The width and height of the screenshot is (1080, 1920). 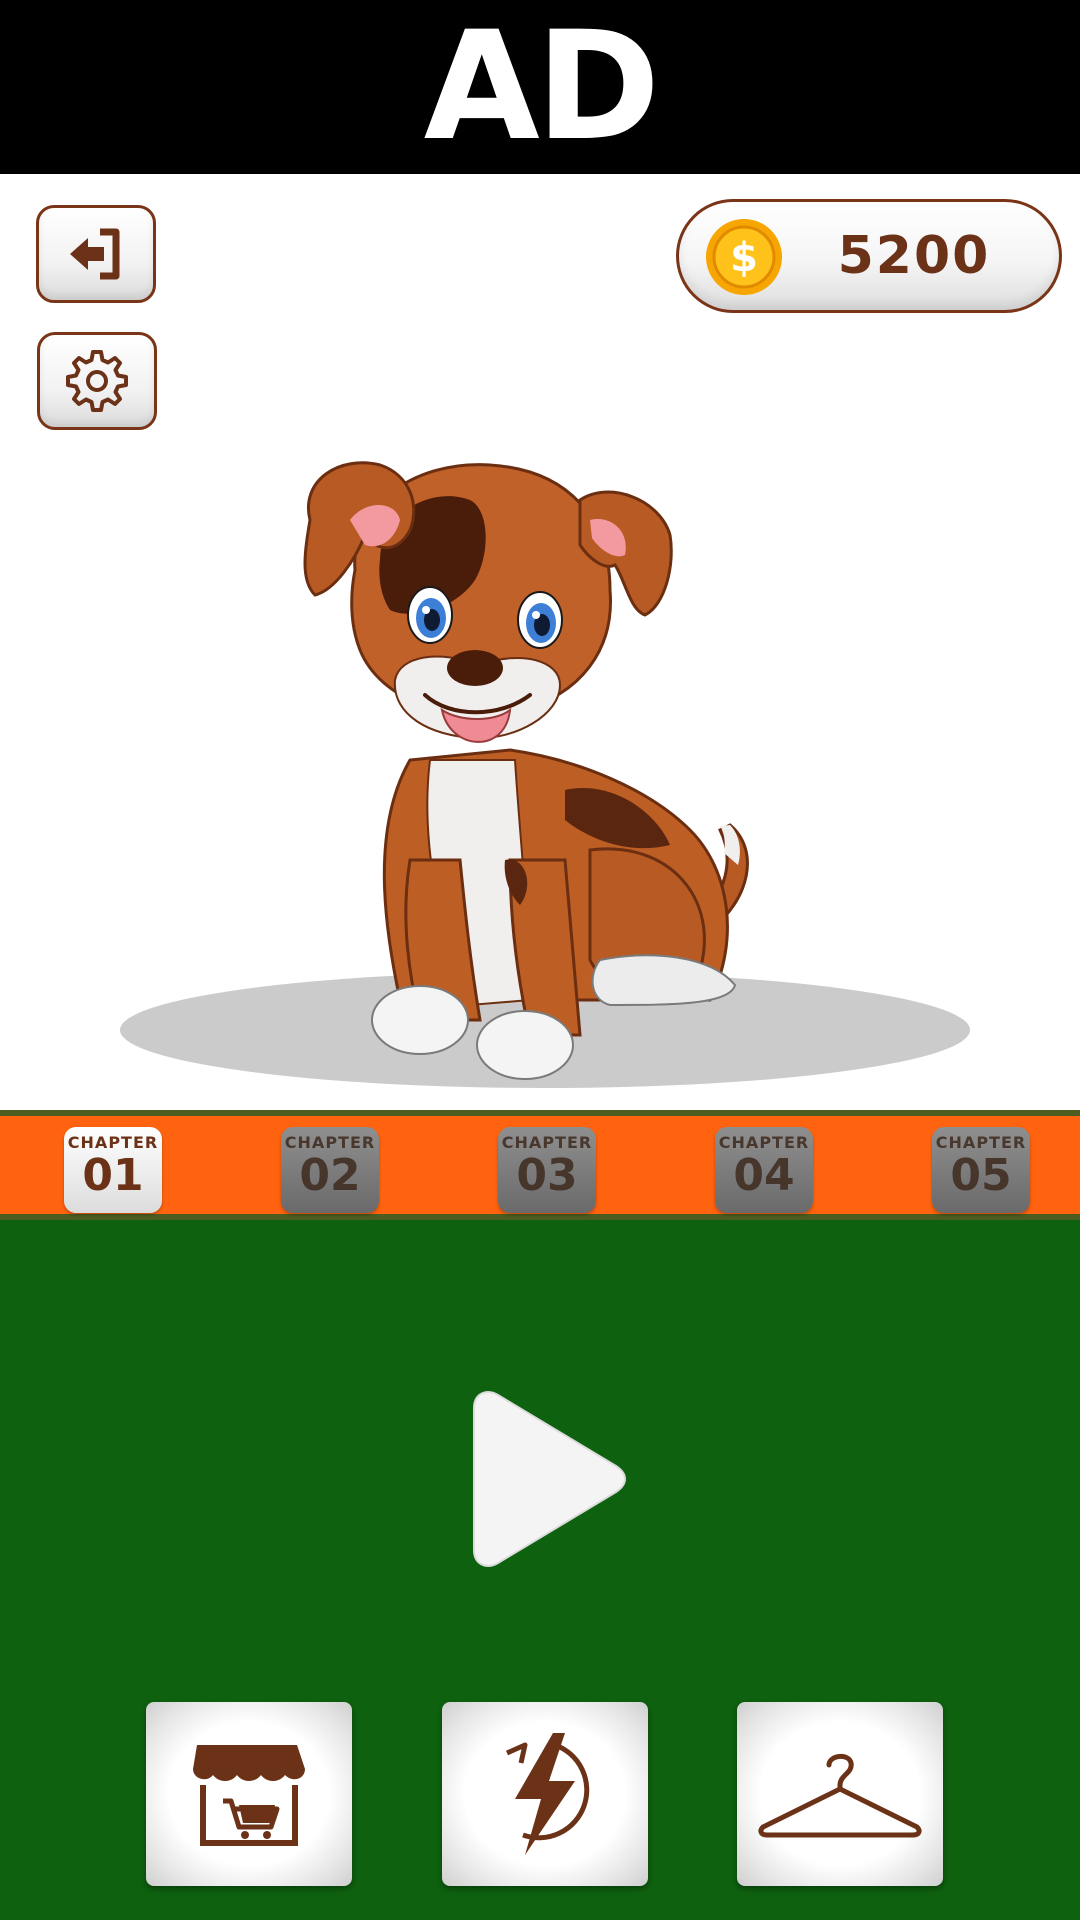 I want to click on coin-counter: $ 5200, so click(x=869, y=256).